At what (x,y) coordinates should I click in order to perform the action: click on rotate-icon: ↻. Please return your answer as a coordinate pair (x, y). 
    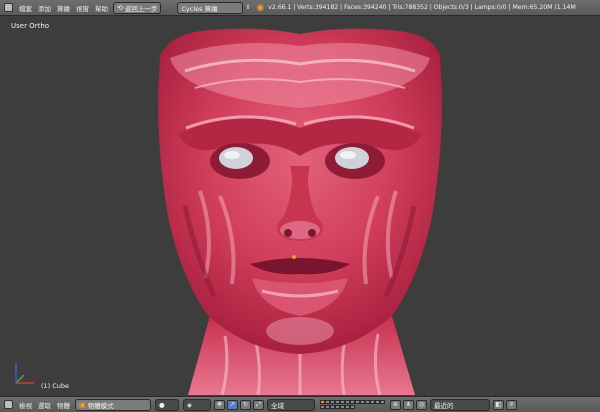
    Looking at the image, I should click on (245, 404).